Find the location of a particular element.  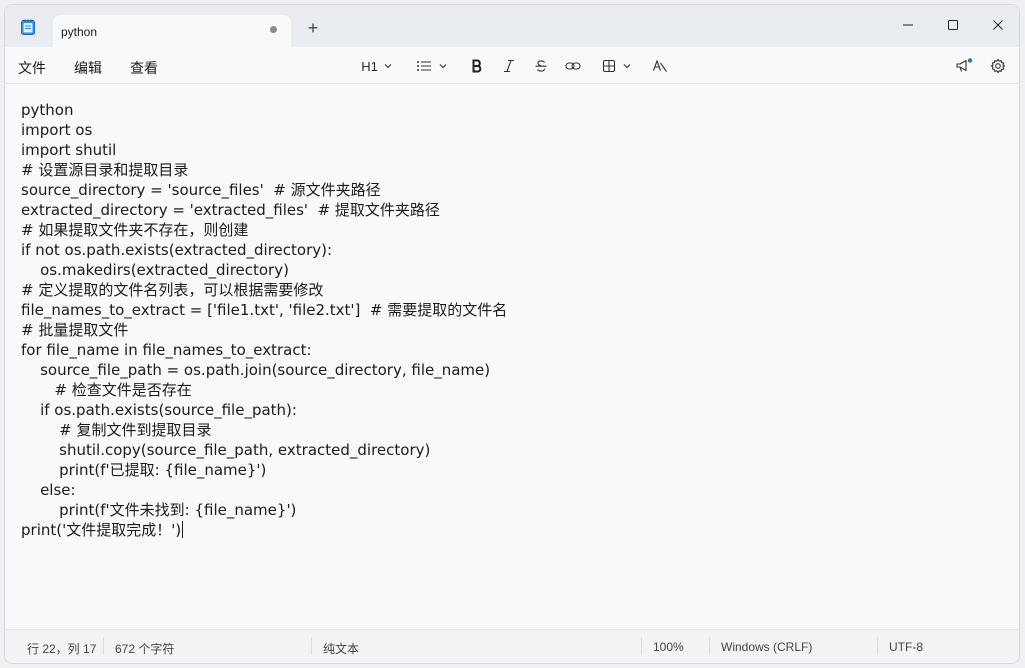

editor-line: # 如果提取文件夹不存在，则创建 is located at coordinates (264, 230).